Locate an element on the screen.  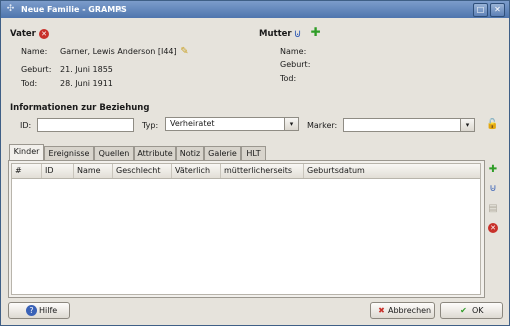
tab-ereignisse: Ereignisse is located at coordinates (69, 153).